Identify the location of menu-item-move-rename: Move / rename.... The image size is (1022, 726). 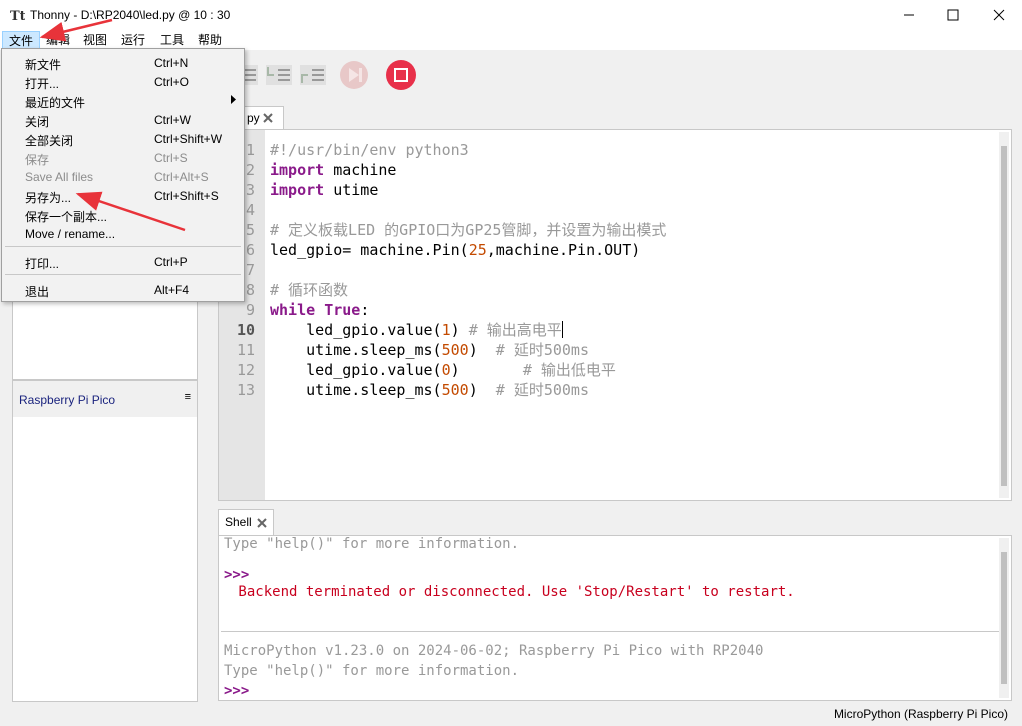
(70, 234).